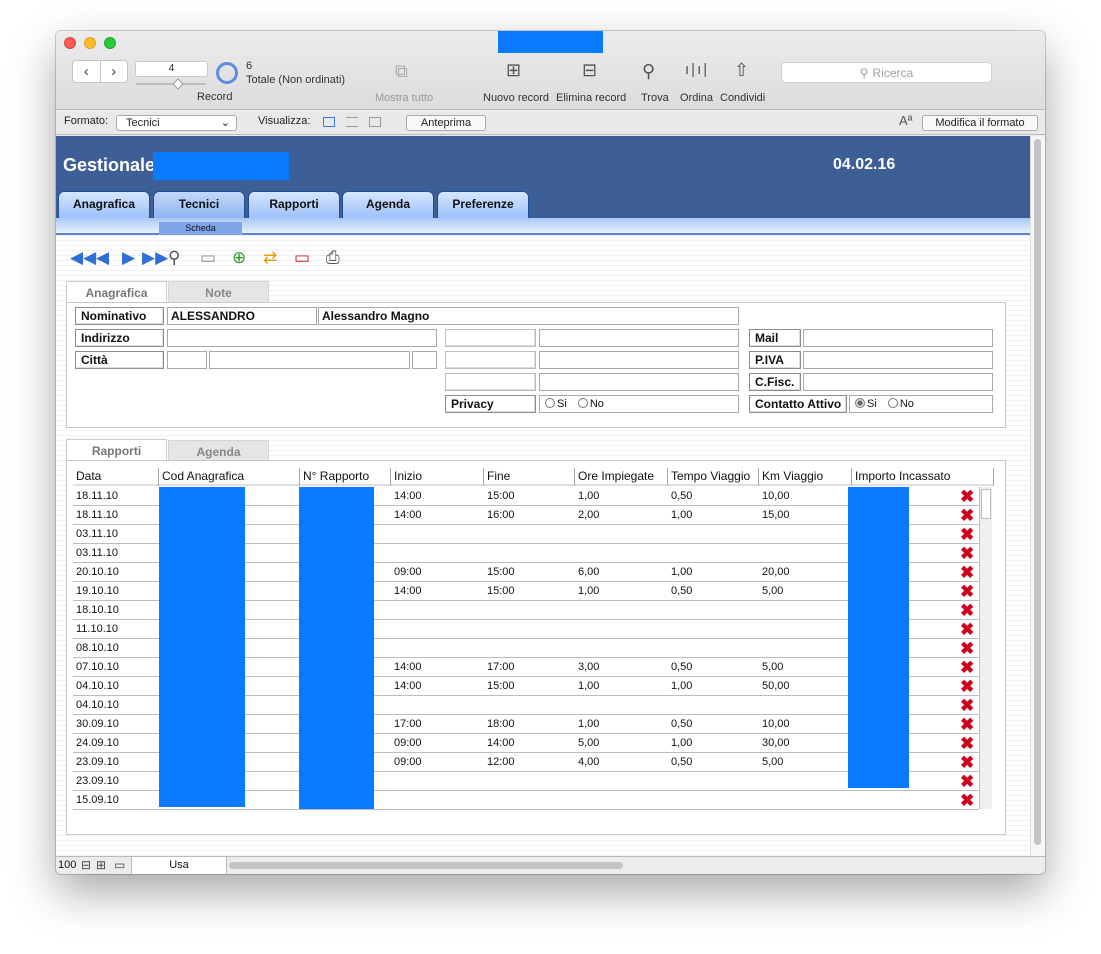  Describe the element at coordinates (97, 762) in the screenshot. I see `cell-data: 23.09.10` at that location.